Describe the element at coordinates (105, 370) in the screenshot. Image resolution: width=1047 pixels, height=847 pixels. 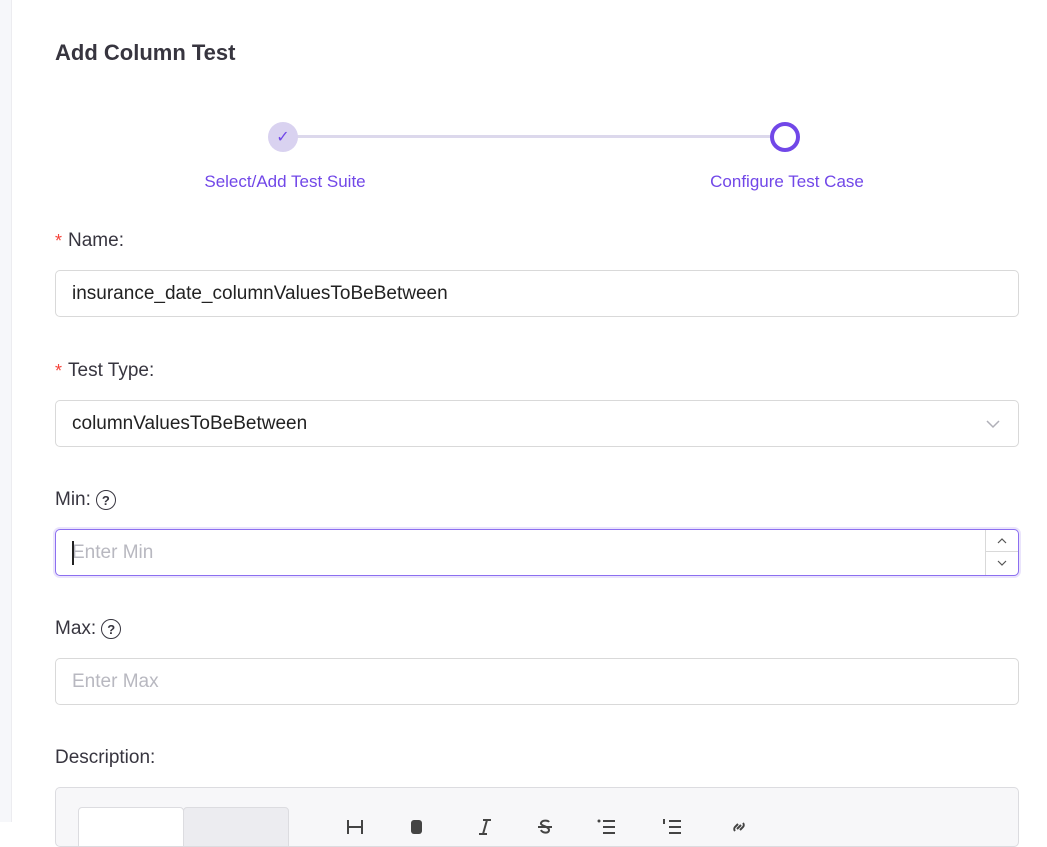
I see `test-type-label: * Test Type:` at that location.